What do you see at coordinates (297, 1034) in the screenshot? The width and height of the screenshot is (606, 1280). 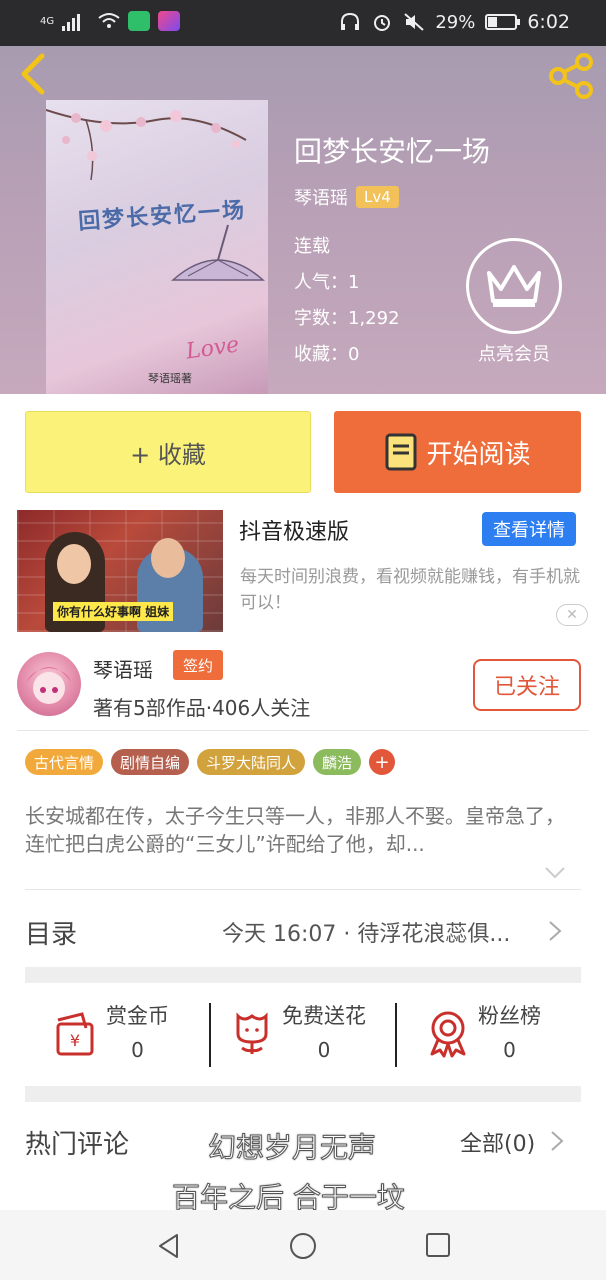 I see `send-flower-button: 免费送花 0` at bounding box center [297, 1034].